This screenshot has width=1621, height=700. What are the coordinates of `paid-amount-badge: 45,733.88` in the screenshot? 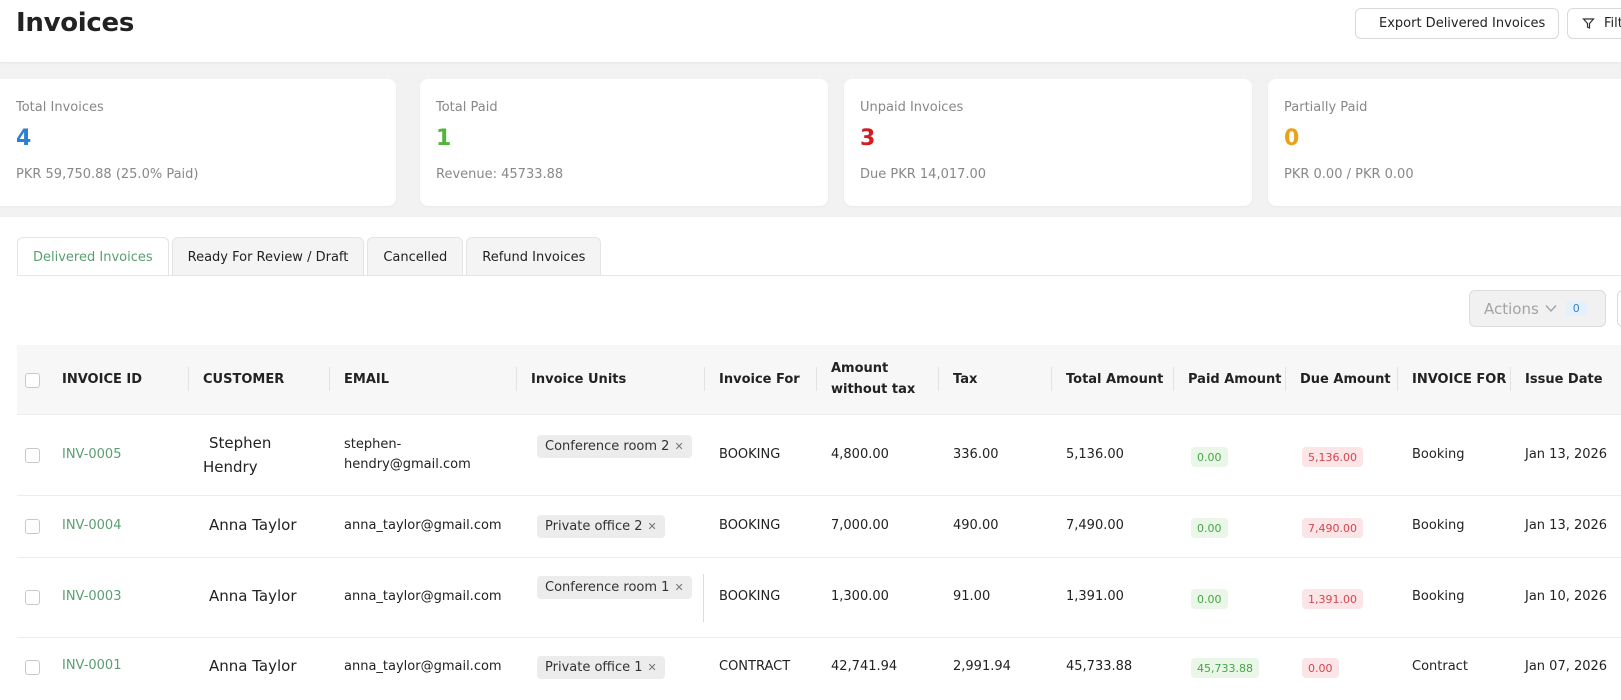 It's located at (1225, 668).